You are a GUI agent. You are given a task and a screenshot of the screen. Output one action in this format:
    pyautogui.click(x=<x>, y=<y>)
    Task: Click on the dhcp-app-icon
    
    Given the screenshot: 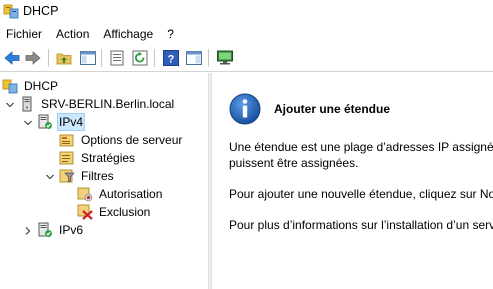 What is the action you would take?
    pyautogui.click(x=11, y=11)
    